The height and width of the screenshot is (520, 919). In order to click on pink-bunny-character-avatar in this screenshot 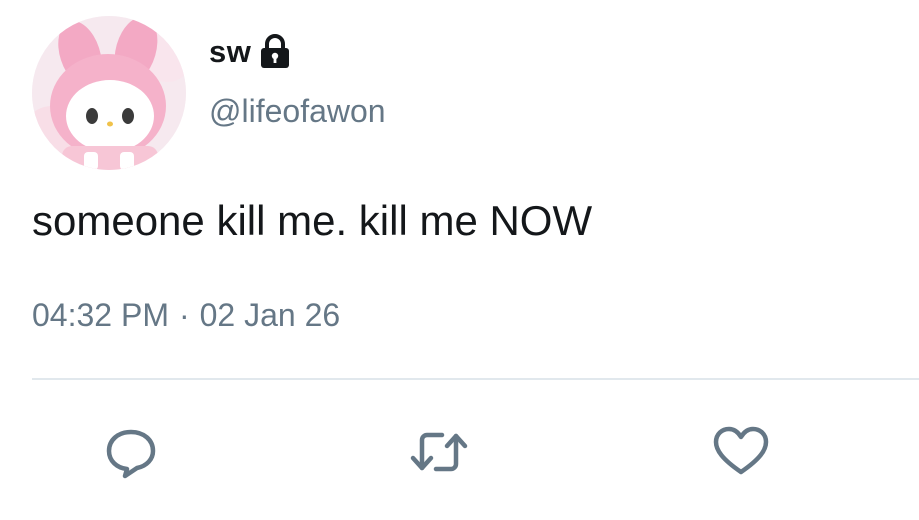, I will do `click(109, 93)`.